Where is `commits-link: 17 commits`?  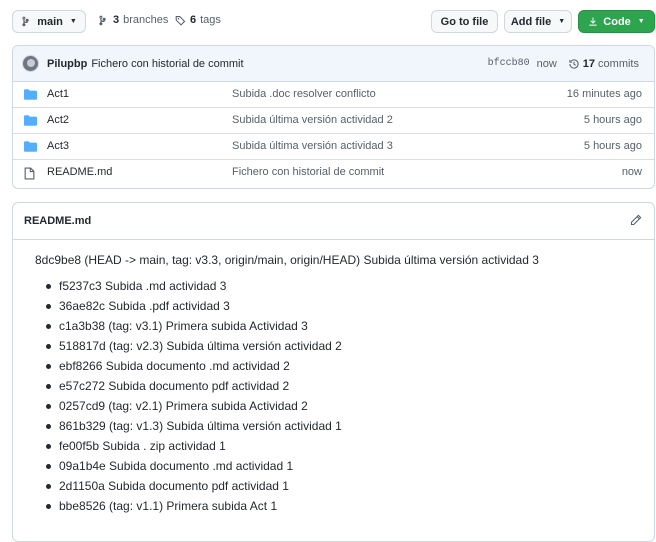
commits-link: 17 commits is located at coordinates (603, 64).